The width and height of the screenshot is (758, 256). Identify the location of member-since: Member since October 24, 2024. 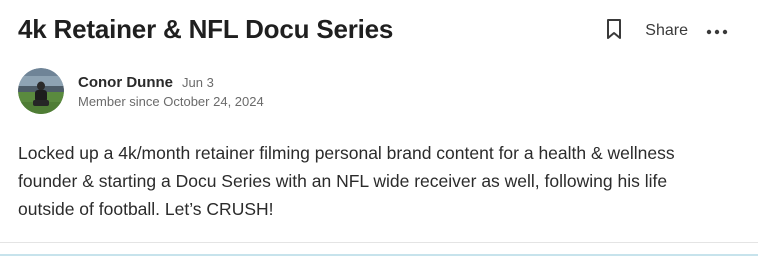
(171, 101).